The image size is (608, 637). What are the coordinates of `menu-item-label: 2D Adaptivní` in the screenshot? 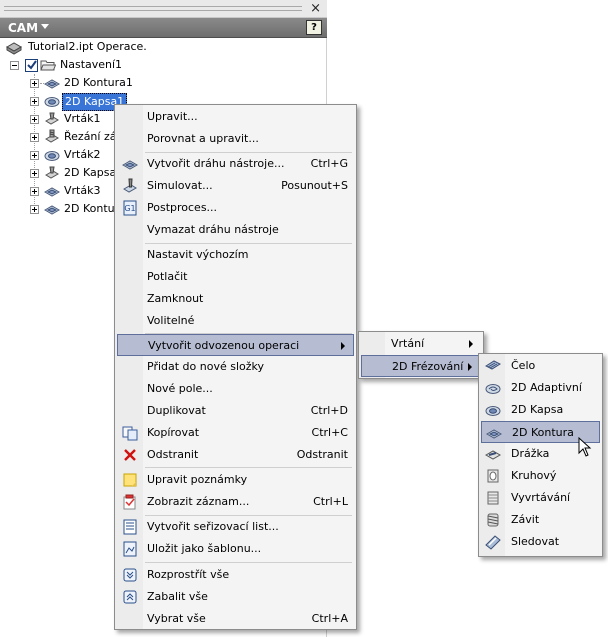 It's located at (546, 387).